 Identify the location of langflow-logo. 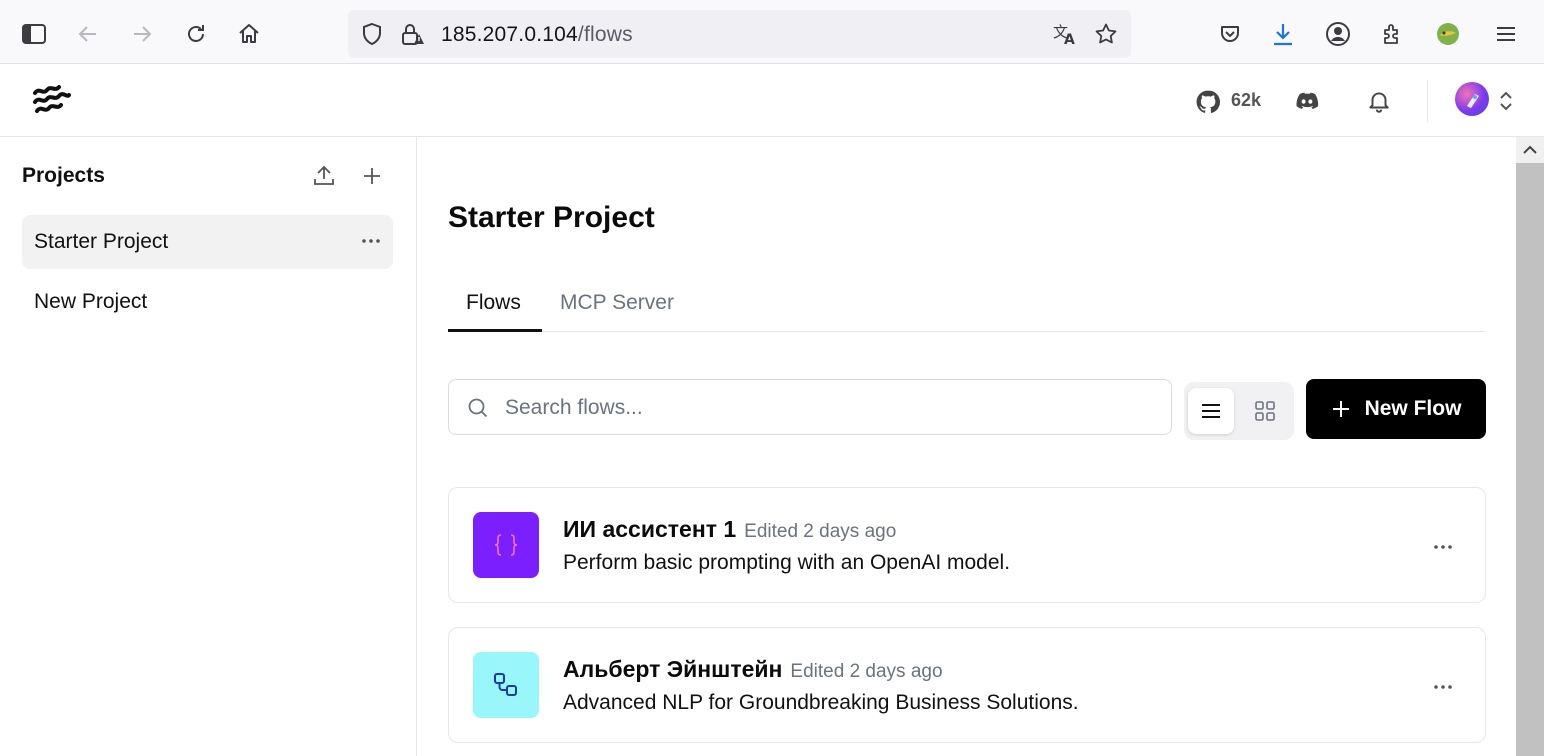
(52, 101).